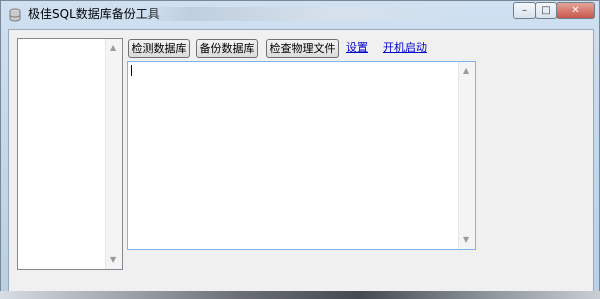 The height and width of the screenshot is (299, 600). I want to click on maximize-button: □, so click(546, 10).